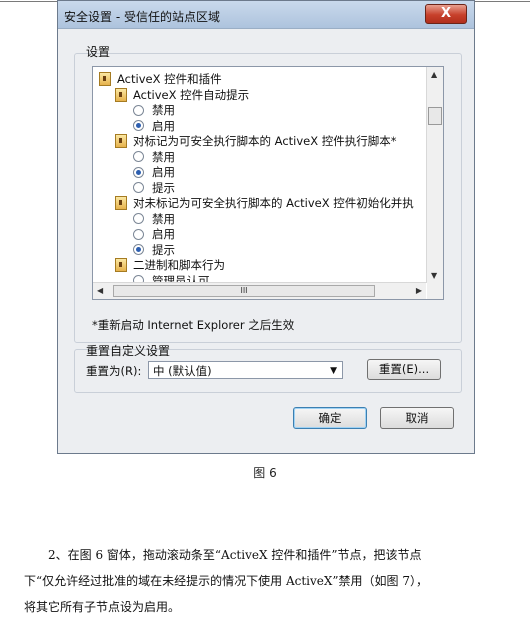  I want to click on dialog-title: 安全设置 - 受信任的站点区域, so click(142, 17).